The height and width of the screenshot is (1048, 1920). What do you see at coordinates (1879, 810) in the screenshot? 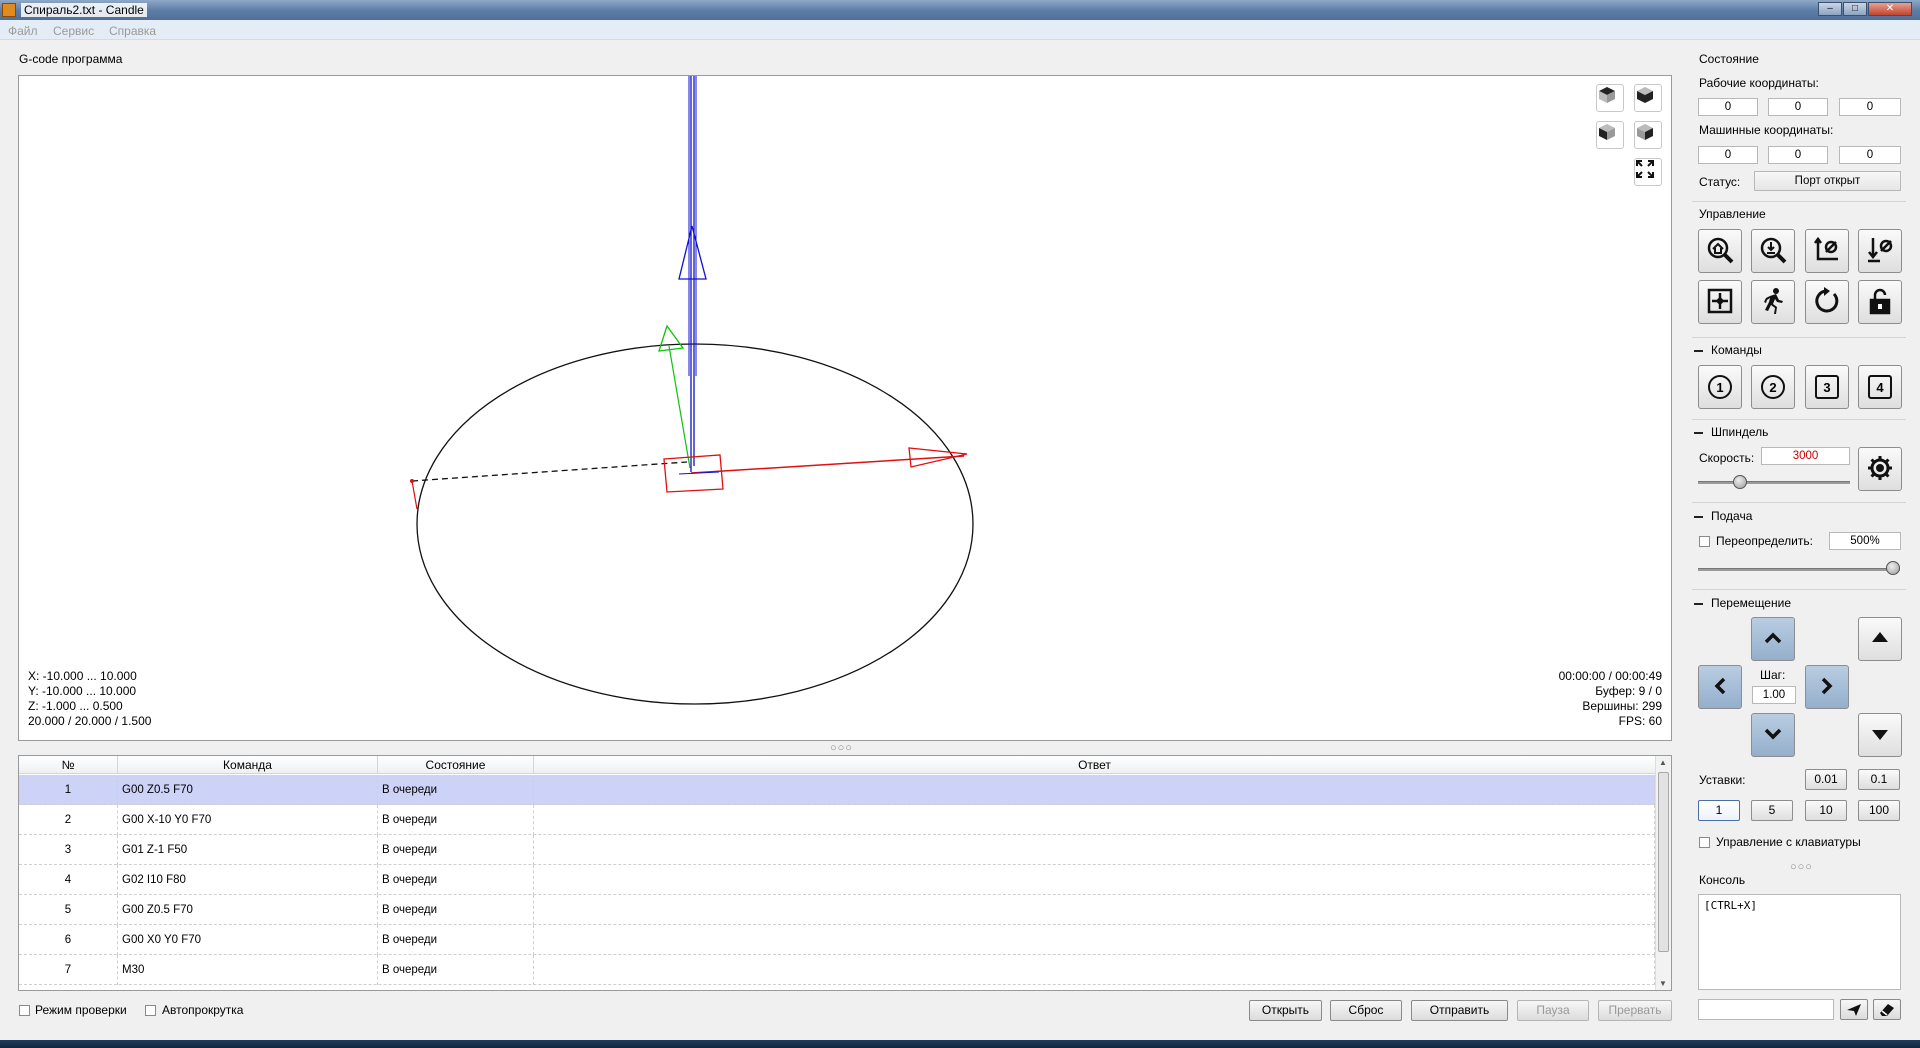
I see `preset-100-button: 100` at bounding box center [1879, 810].